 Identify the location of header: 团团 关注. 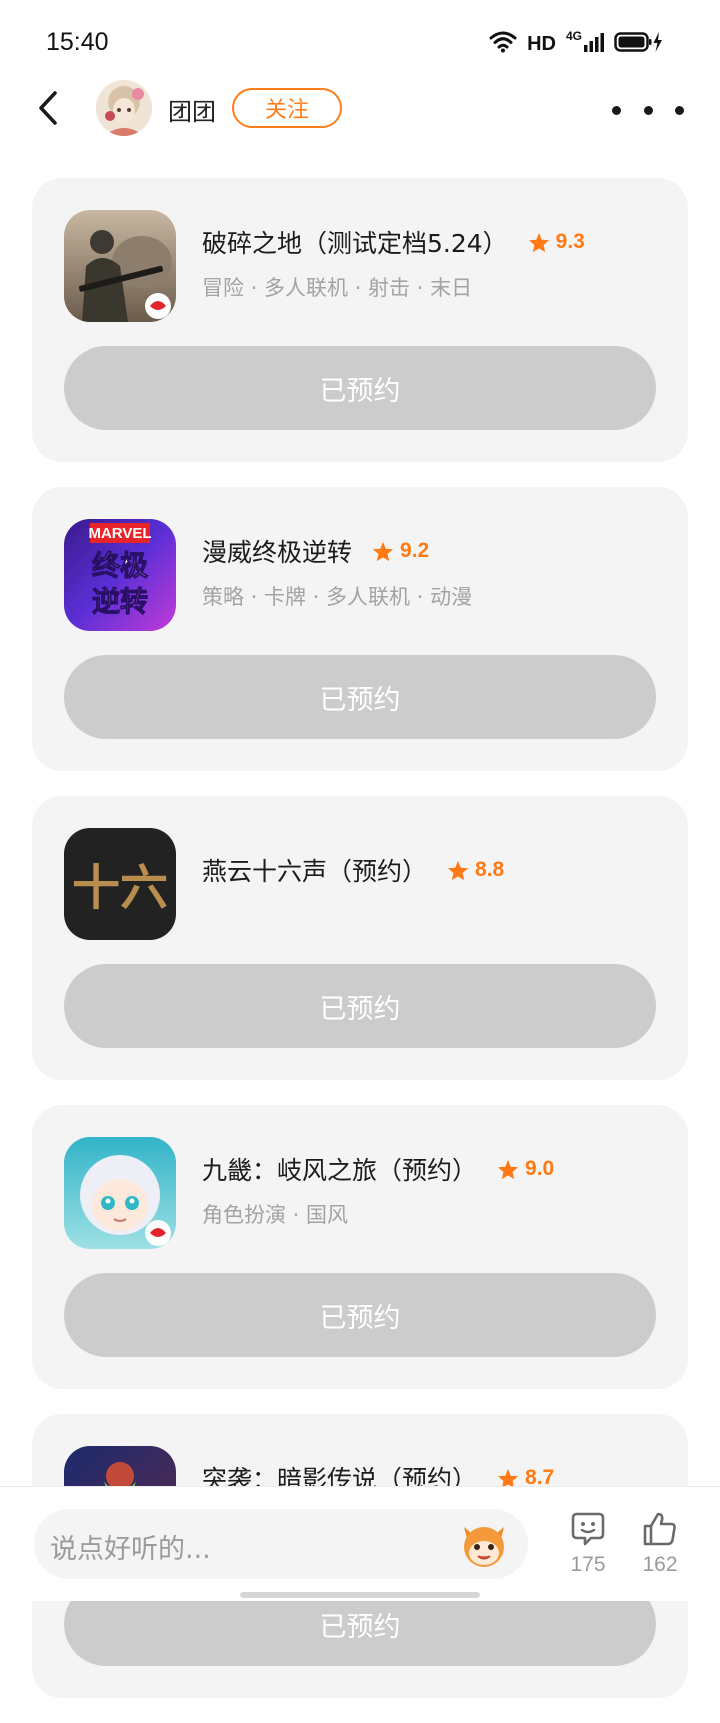
(360, 110).